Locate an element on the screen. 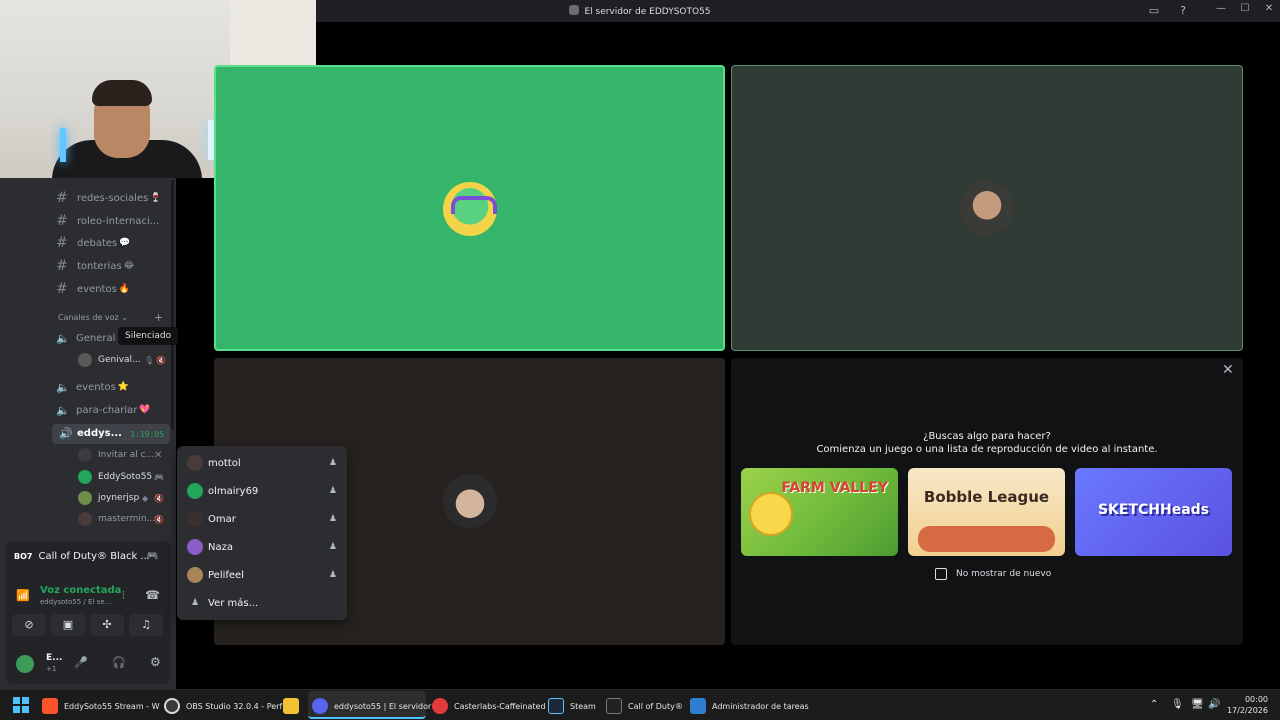 This screenshot has height=720, width=1280. microphone-icon: 🎤 is located at coordinates (81, 662).